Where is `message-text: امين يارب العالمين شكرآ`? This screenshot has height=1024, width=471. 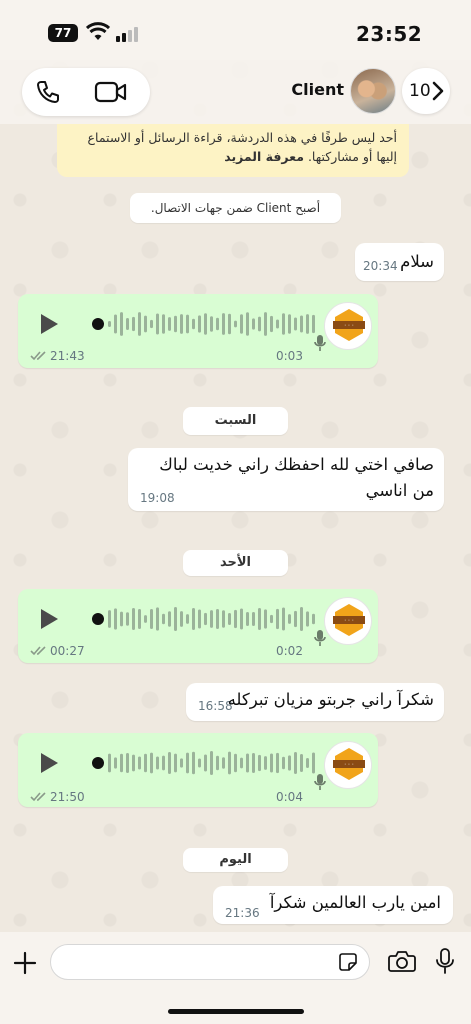
message-text: امين يارب العالمين شكرآ is located at coordinates (355, 902).